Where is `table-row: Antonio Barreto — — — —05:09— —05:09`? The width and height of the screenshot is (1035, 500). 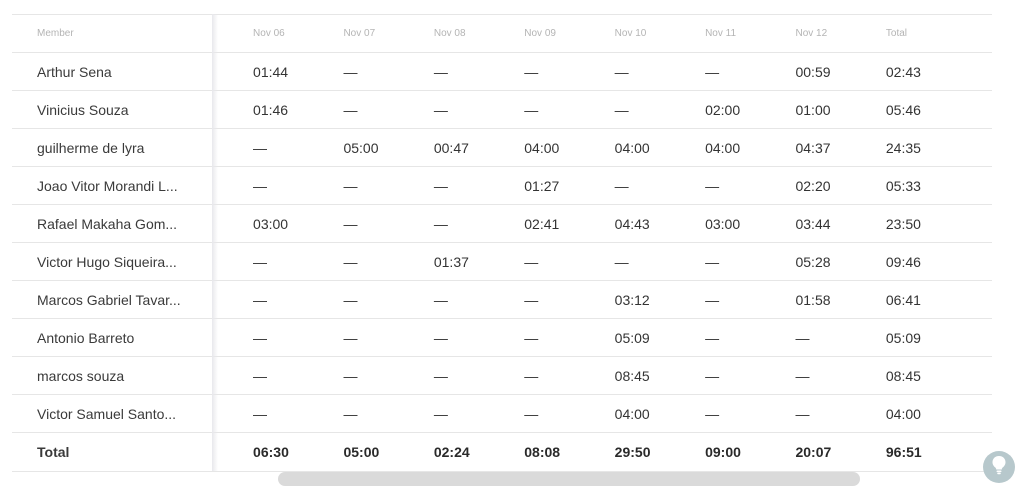 table-row: Antonio Barreto — — — —05:09— —05:09 is located at coordinates (502, 337).